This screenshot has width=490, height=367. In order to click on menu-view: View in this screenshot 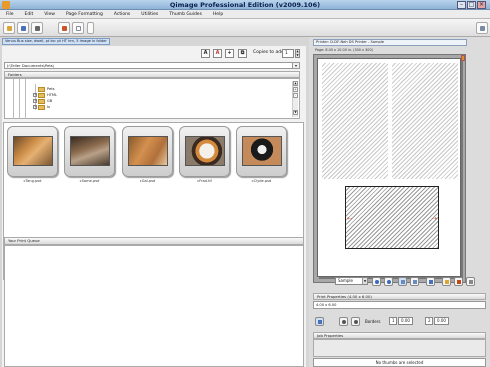, I will do `click(49, 14)`.